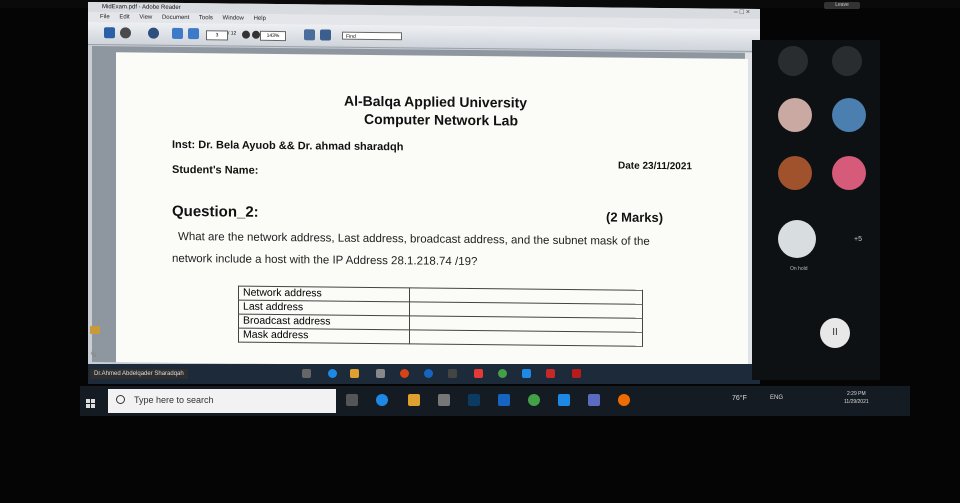 Image resolution: width=960 pixels, height=503 pixels. Describe the element at coordinates (594, 400) in the screenshot. I see `teams-icon` at that location.